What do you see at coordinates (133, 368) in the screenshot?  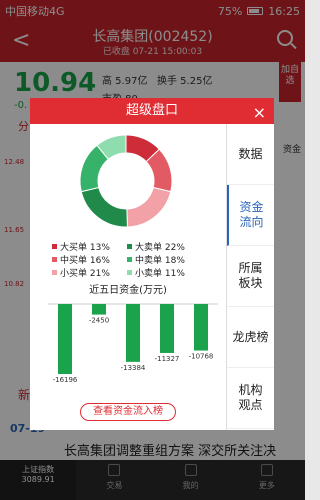 I see `bar-value-label: -13384` at bounding box center [133, 368].